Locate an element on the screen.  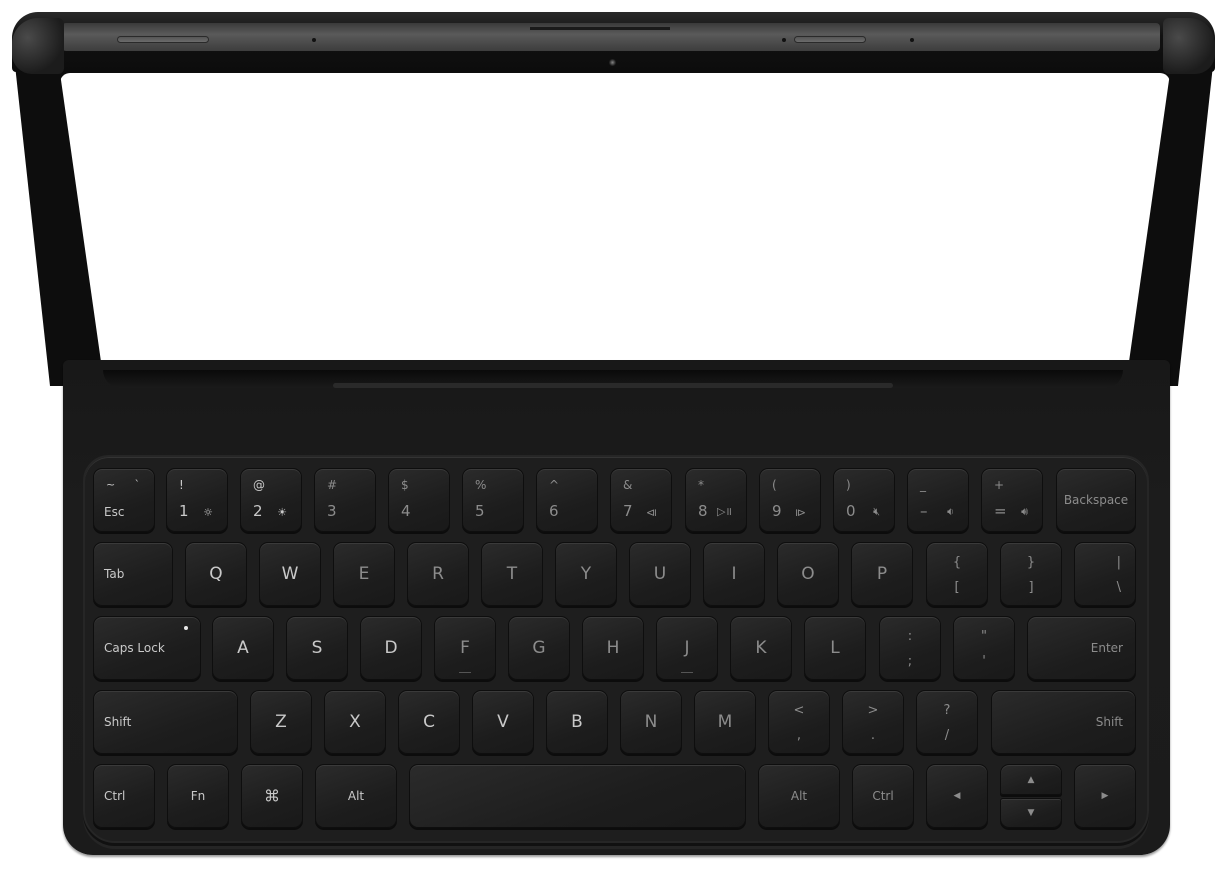
key-c: C is located at coordinates (429, 722).